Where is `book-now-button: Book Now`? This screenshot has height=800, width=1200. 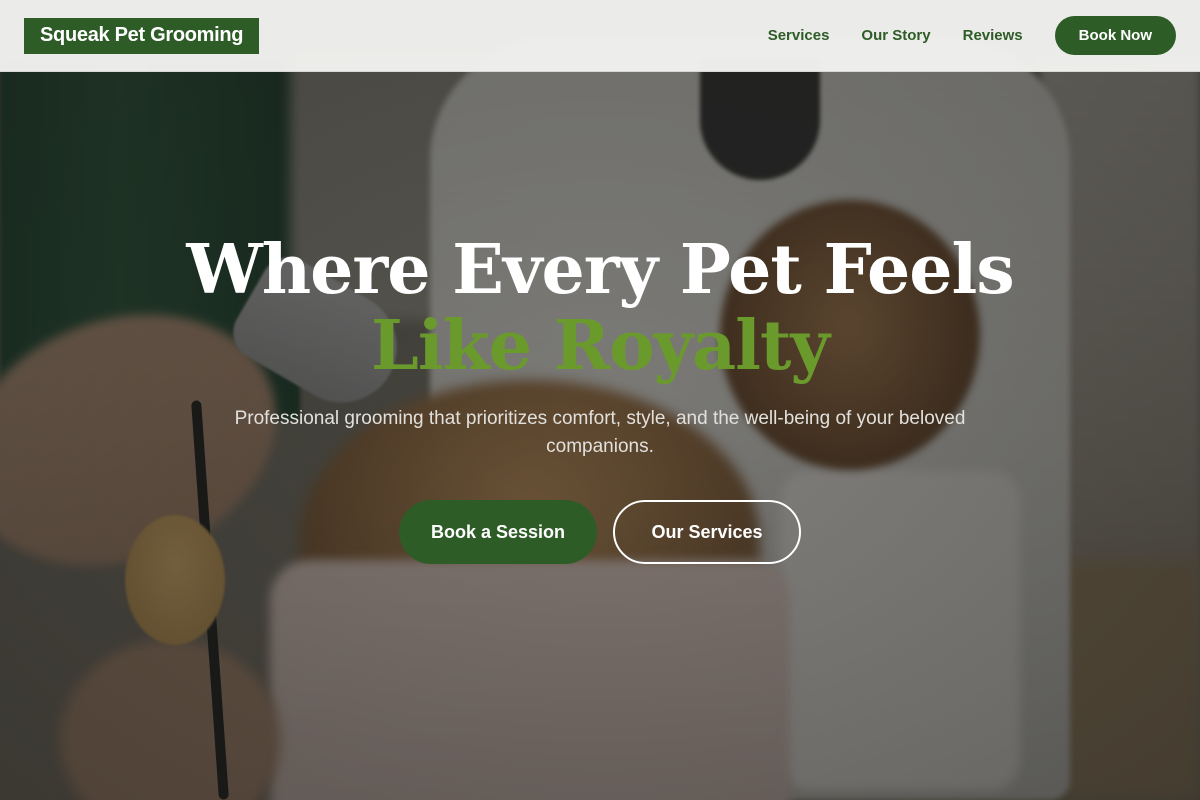
book-now-button: Book Now is located at coordinates (1115, 35).